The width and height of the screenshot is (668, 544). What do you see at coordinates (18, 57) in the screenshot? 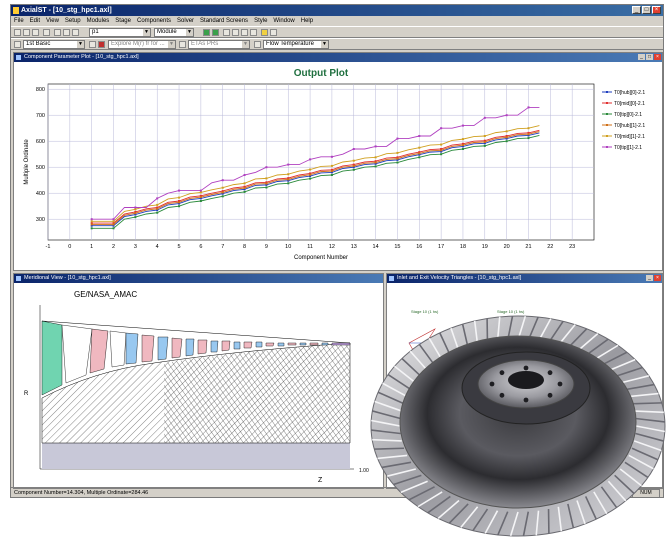
I see `window-icon` at bounding box center [18, 57].